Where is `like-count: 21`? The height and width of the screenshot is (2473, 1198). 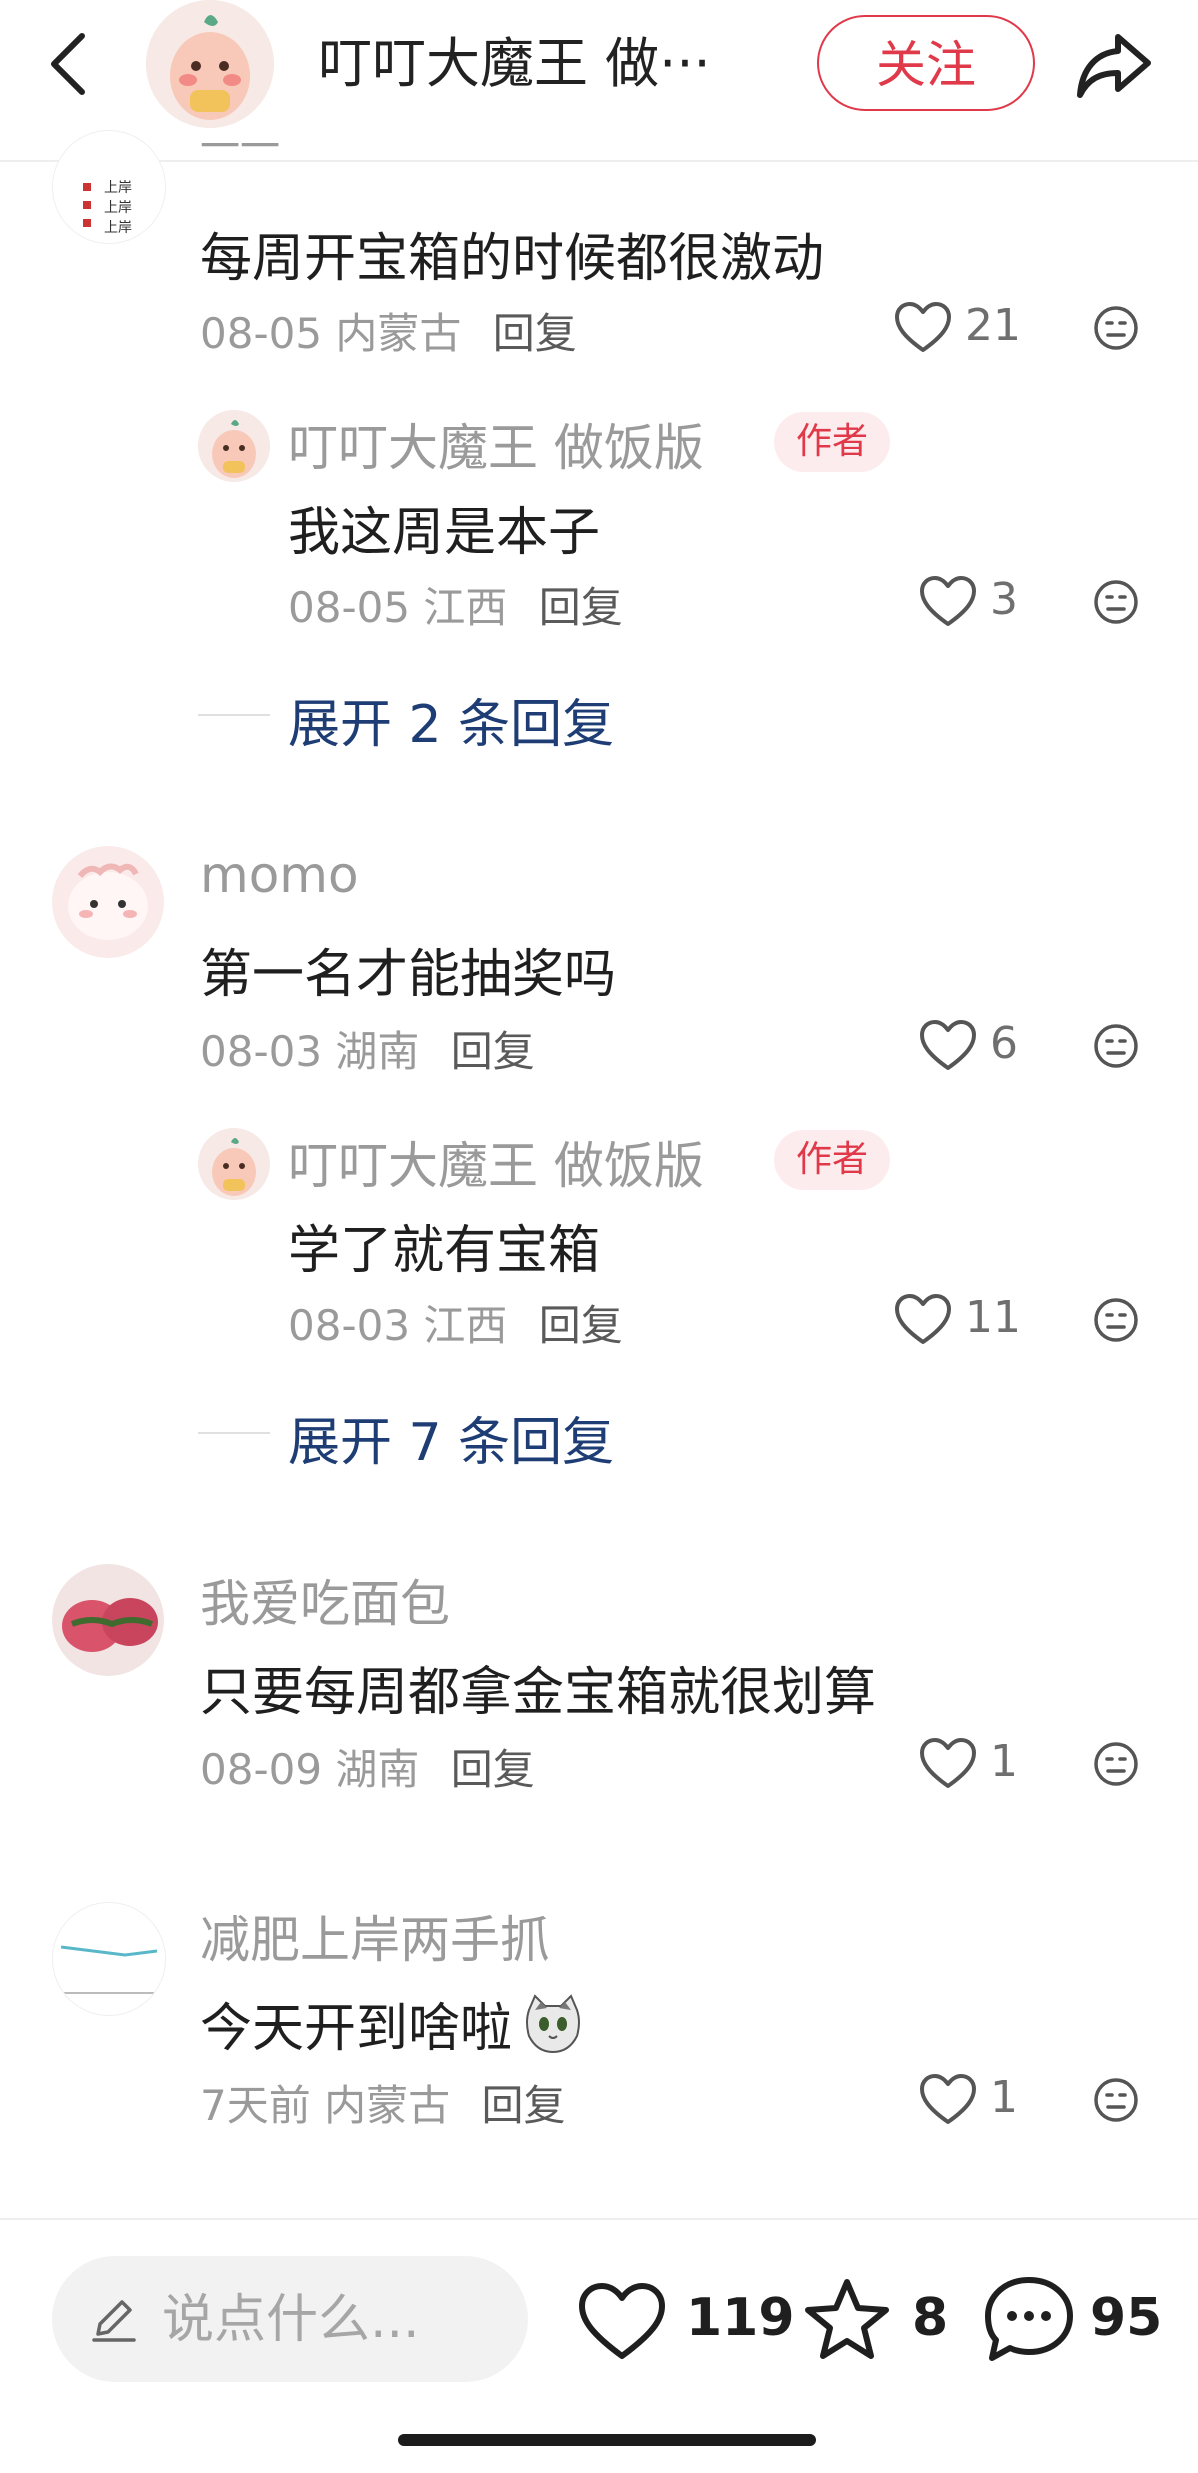
like-count: 21 is located at coordinates (993, 325).